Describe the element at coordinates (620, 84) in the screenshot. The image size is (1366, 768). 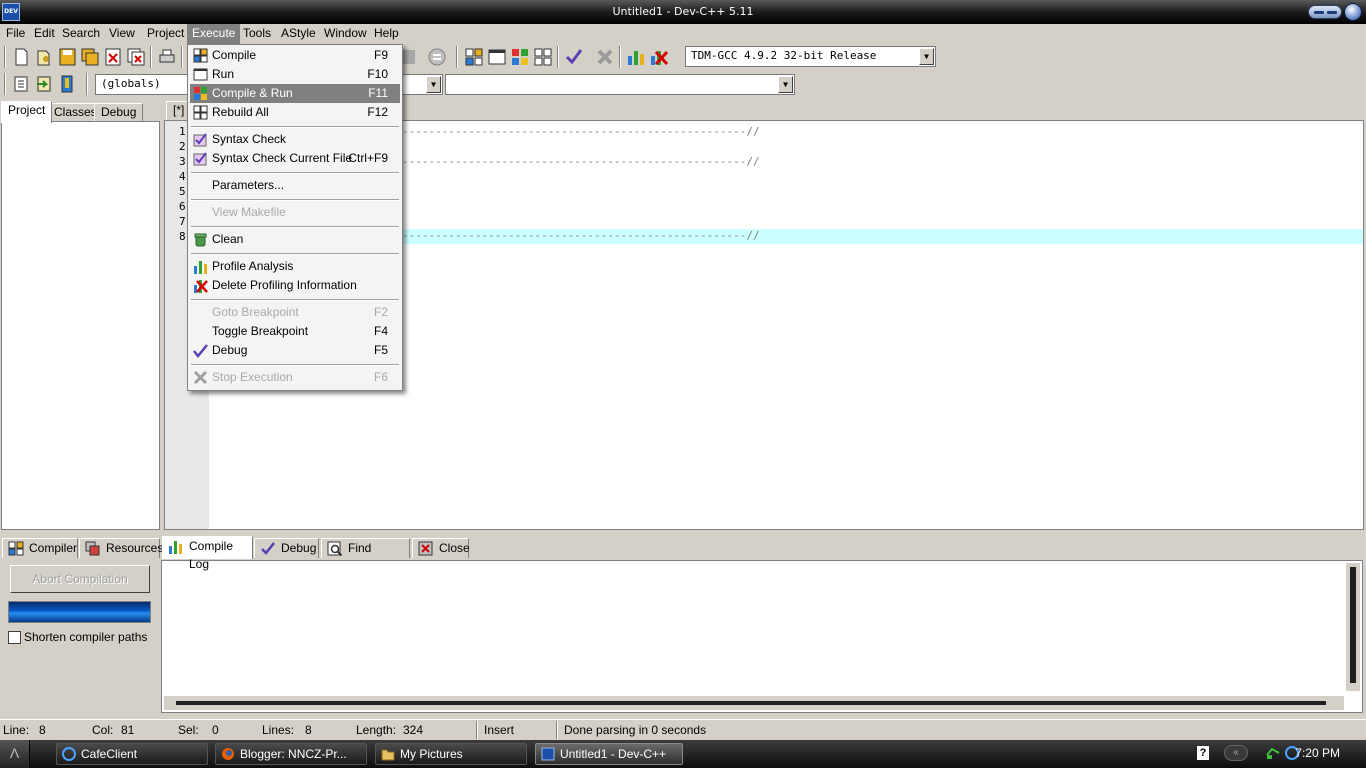
I see `function-select: ▼` at that location.